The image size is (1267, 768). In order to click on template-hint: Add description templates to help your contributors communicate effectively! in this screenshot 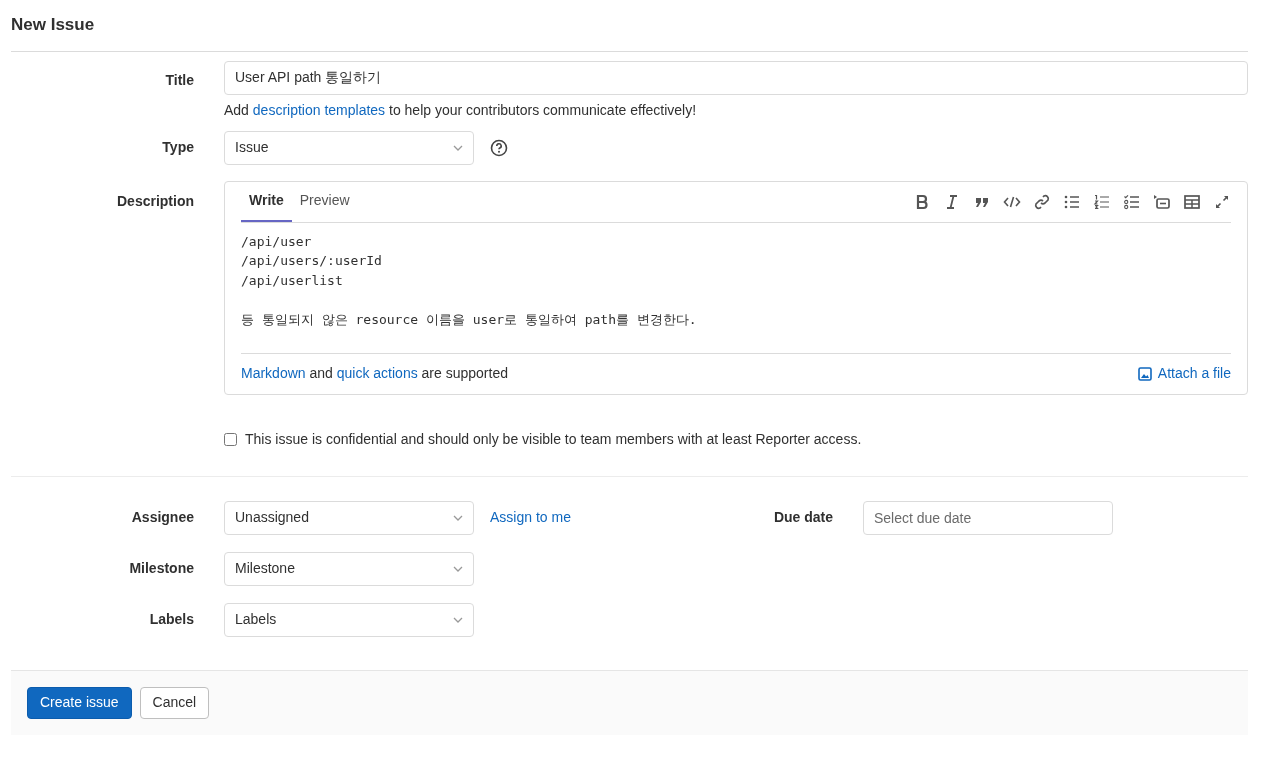, I will do `click(461, 110)`.